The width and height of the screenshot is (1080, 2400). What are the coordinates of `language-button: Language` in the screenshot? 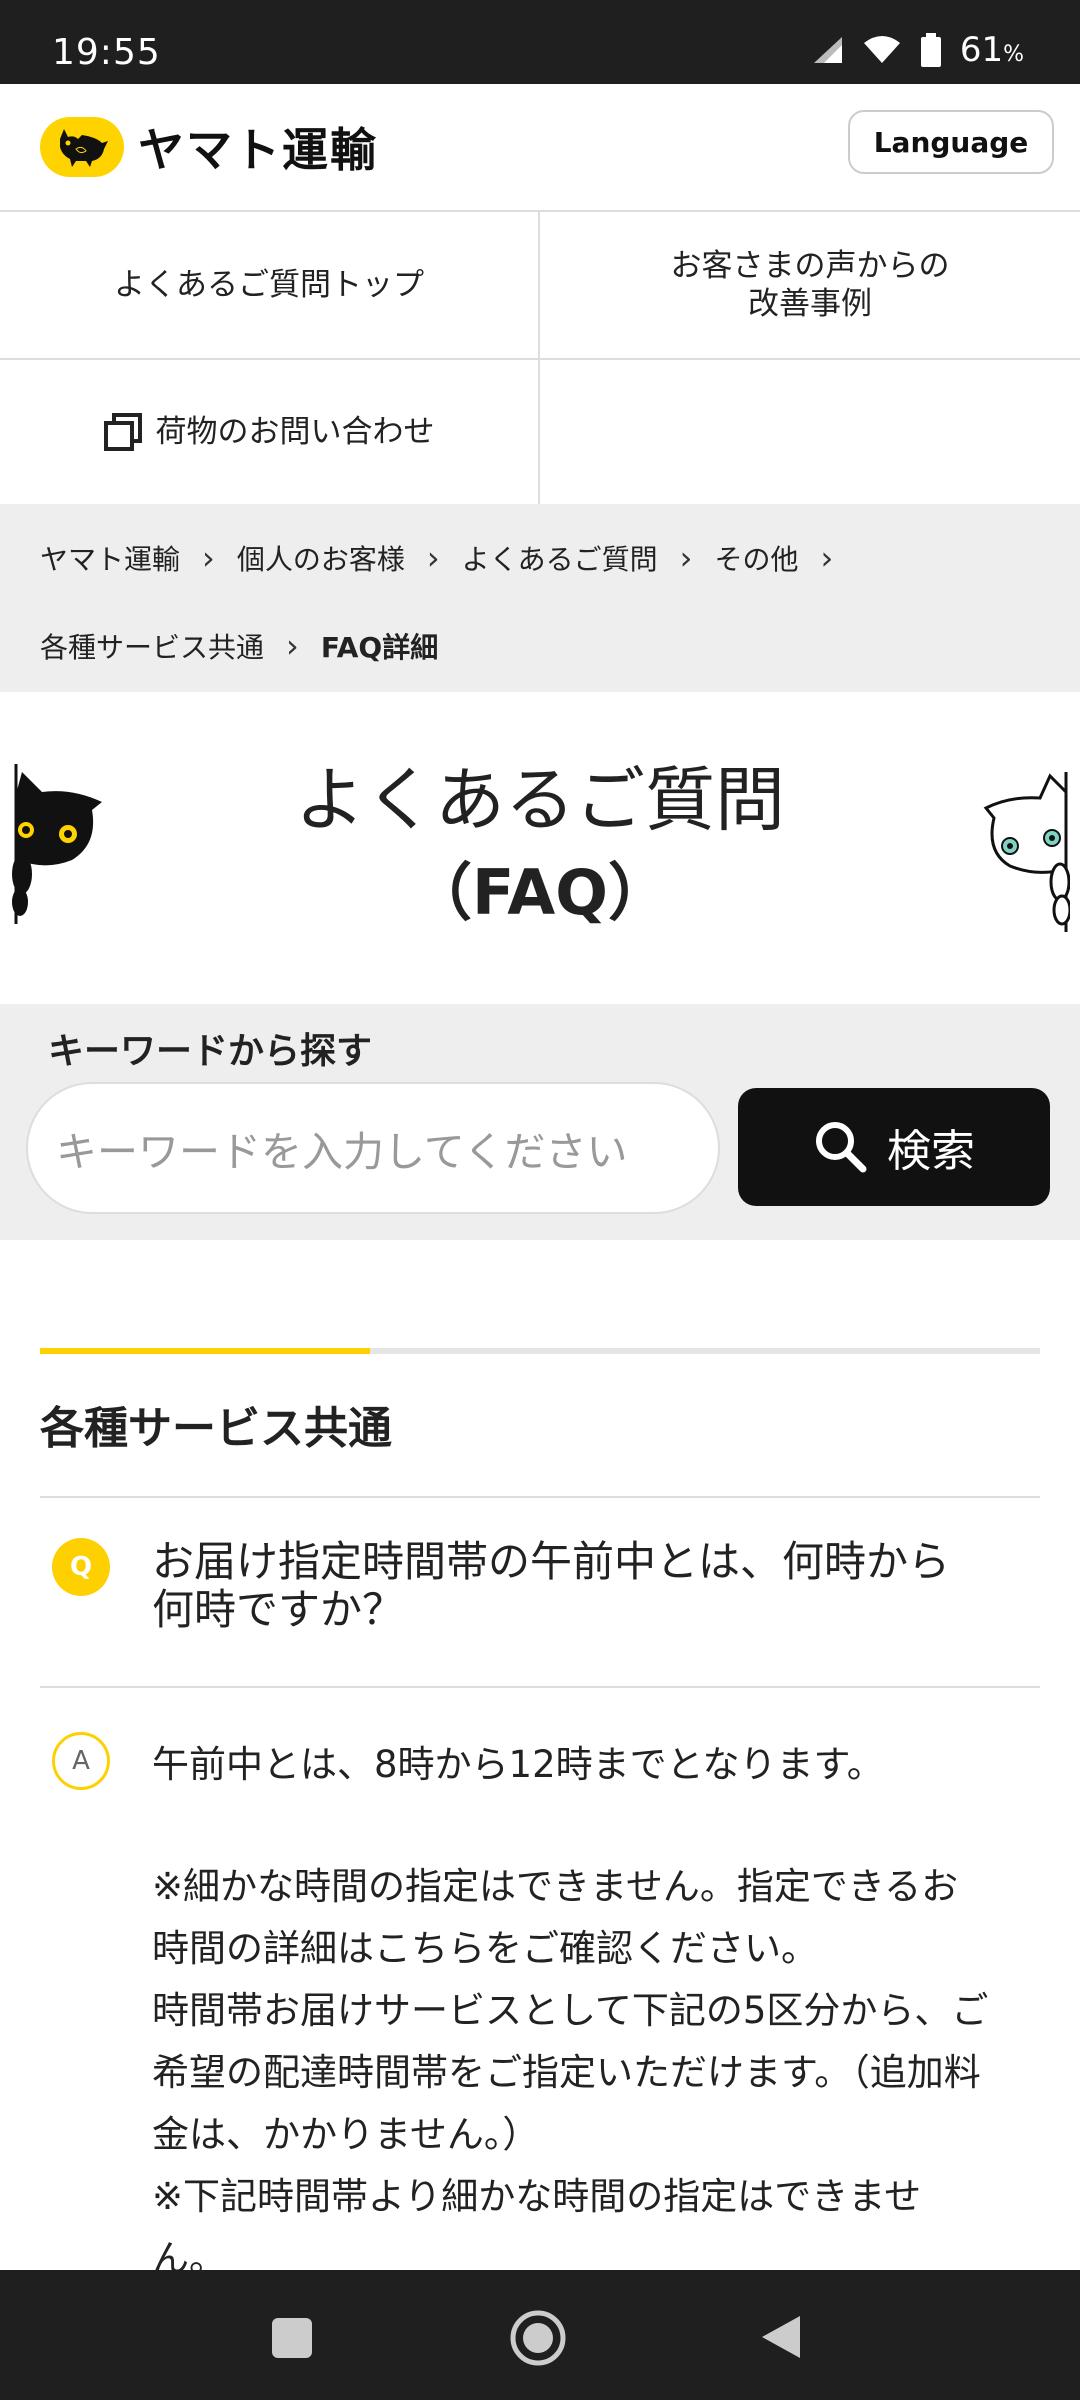 It's located at (951, 142).